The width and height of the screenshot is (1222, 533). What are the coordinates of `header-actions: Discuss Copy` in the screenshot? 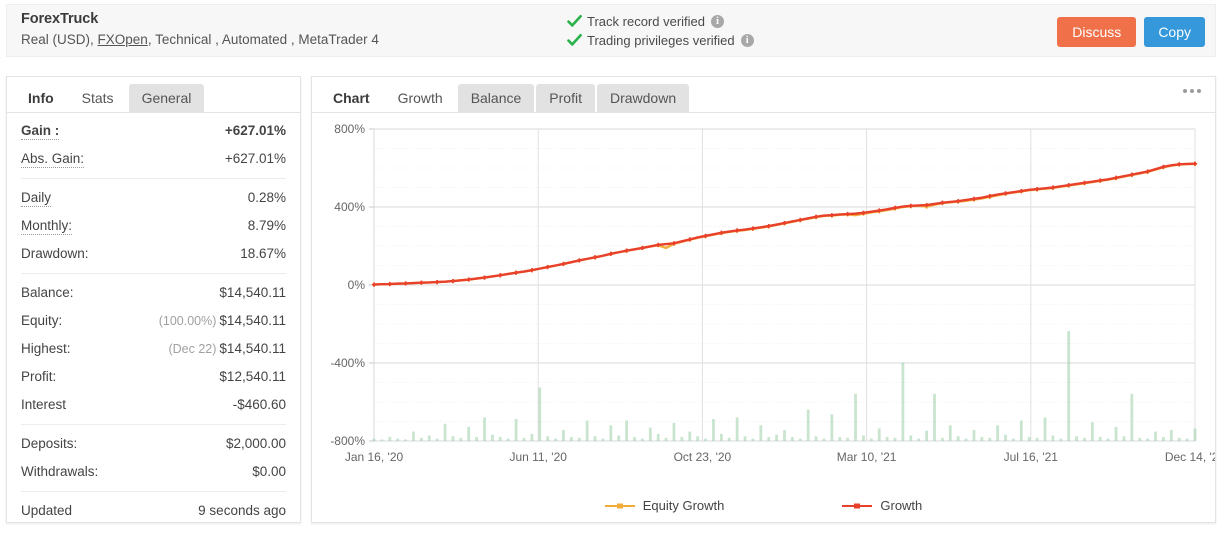 It's located at (1131, 32).